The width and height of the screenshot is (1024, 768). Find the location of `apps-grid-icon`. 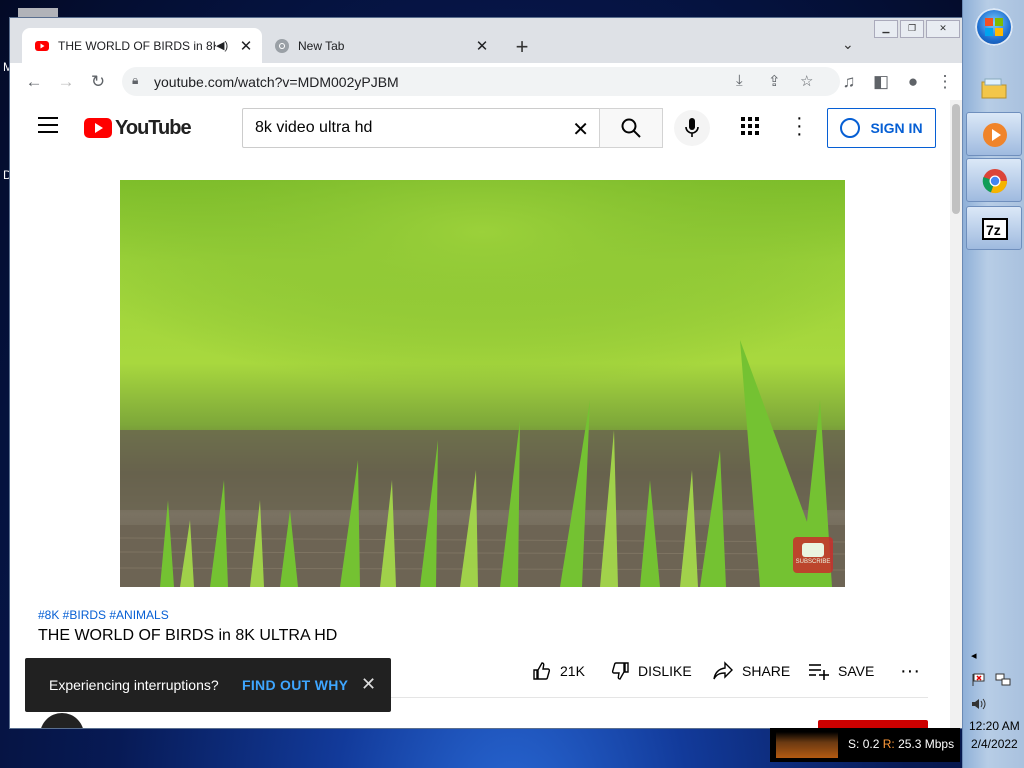

apps-grid-icon is located at coordinates (750, 126).